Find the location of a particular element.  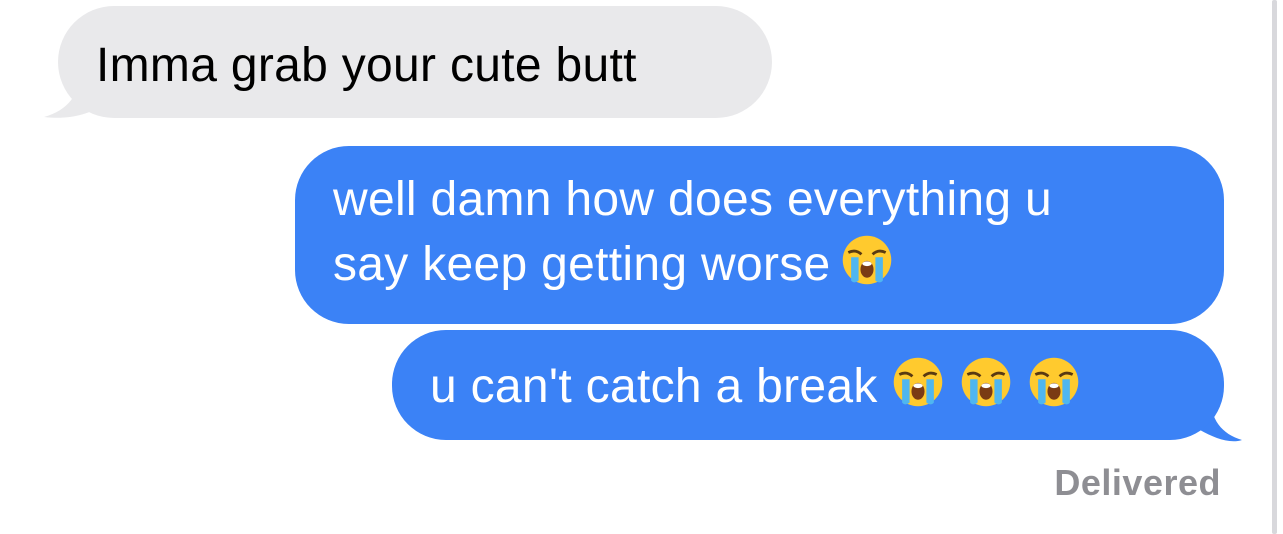

message-line: well damn how does everything u is located at coordinates (693, 199).